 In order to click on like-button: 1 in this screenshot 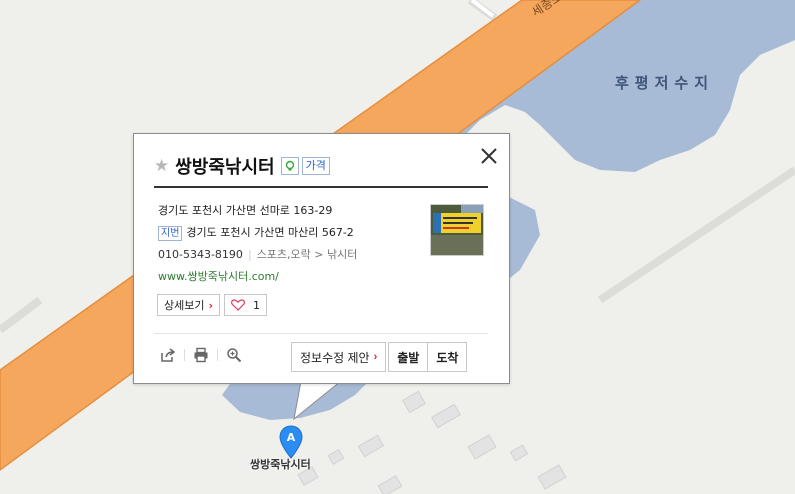, I will do `click(246, 305)`.